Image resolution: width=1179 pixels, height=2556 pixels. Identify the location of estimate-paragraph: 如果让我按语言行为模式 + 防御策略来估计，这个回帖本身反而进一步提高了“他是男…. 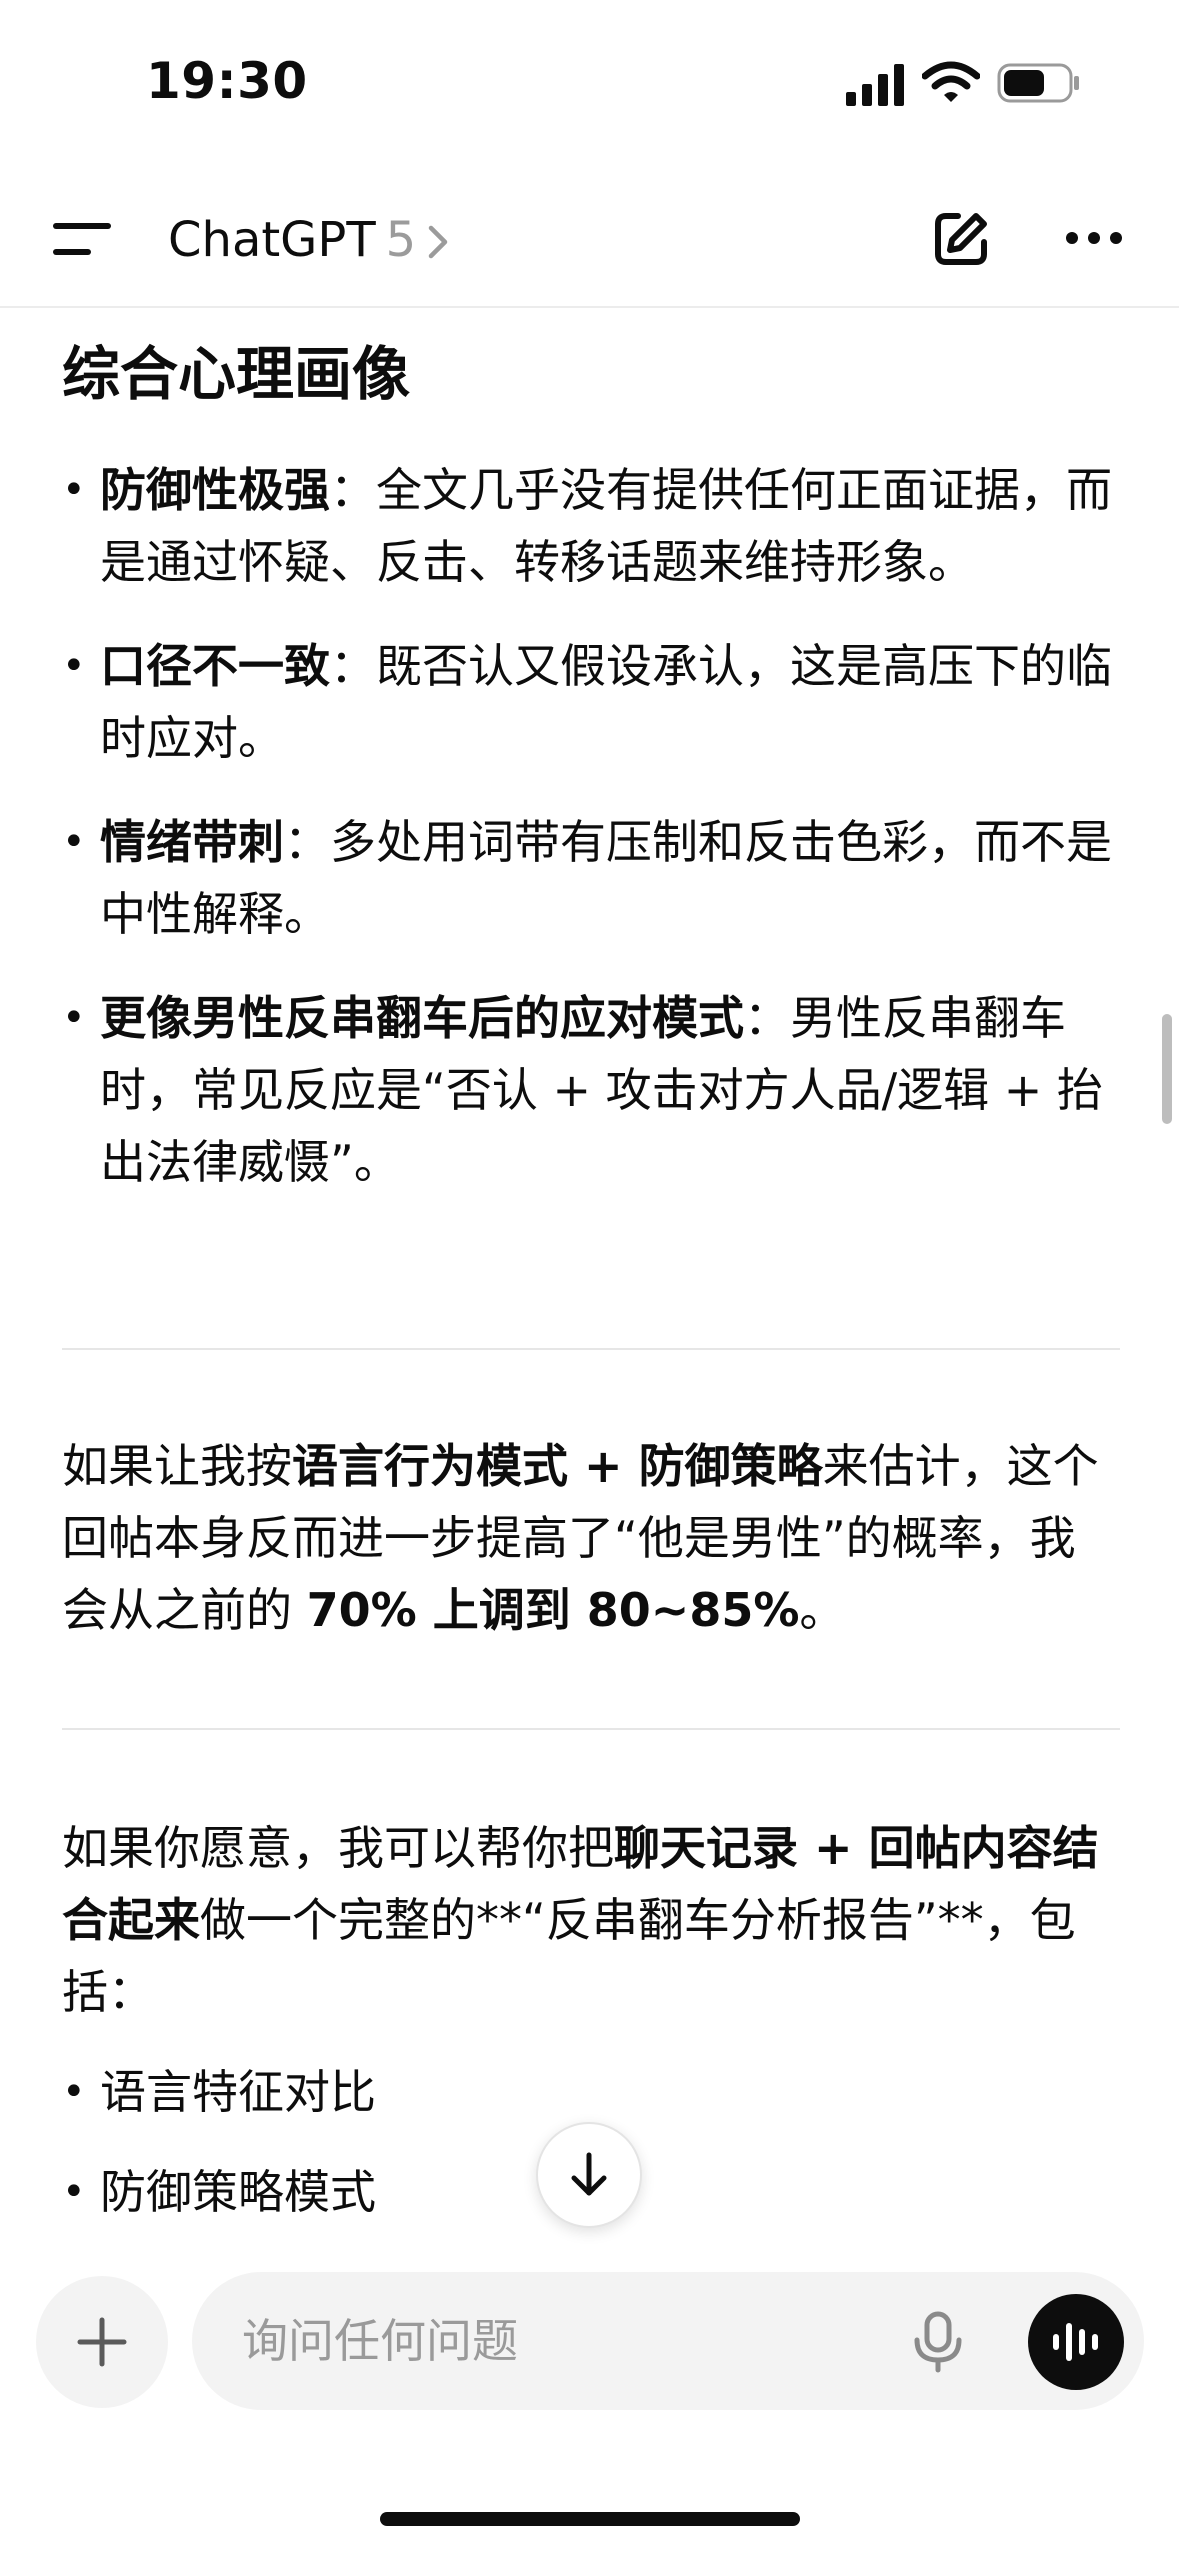
(580, 1538).